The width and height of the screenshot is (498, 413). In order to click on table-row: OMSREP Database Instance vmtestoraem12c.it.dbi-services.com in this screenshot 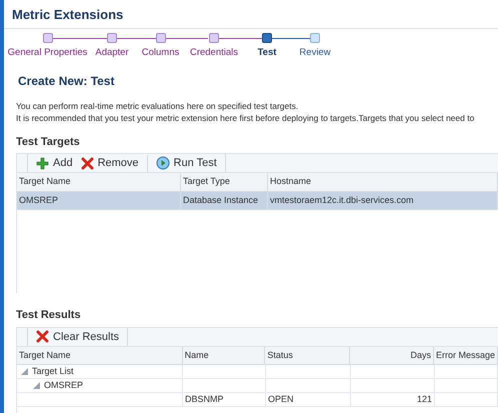, I will do `click(257, 201)`.